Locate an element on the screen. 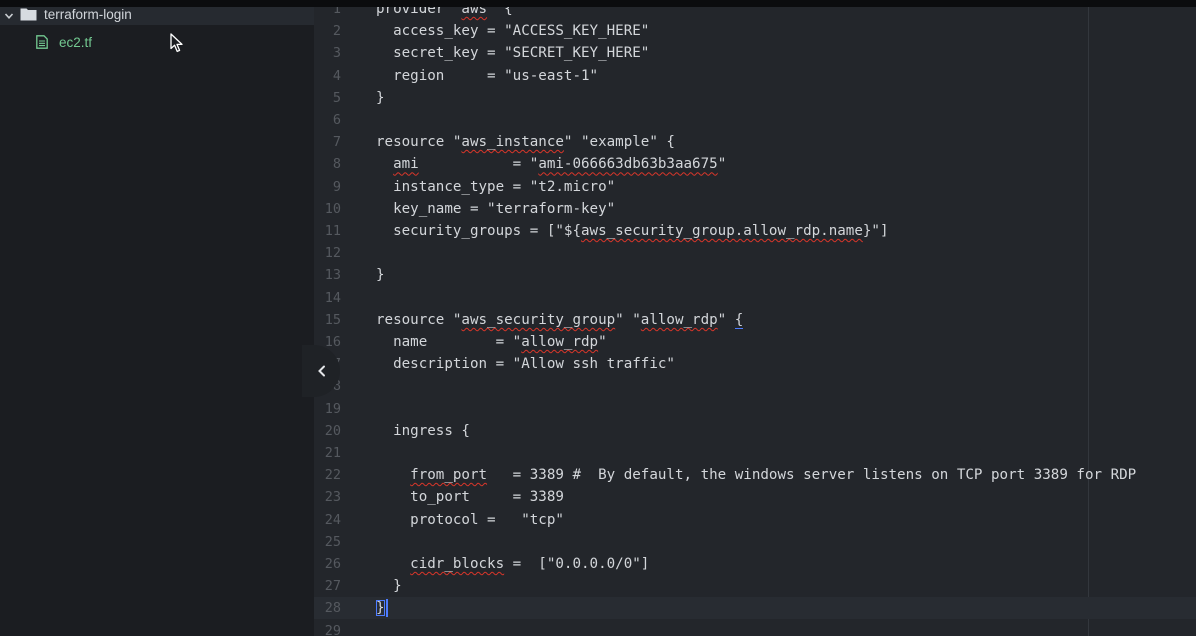 This screenshot has width=1196, height=636. code-line: 18 is located at coordinates (755, 386).